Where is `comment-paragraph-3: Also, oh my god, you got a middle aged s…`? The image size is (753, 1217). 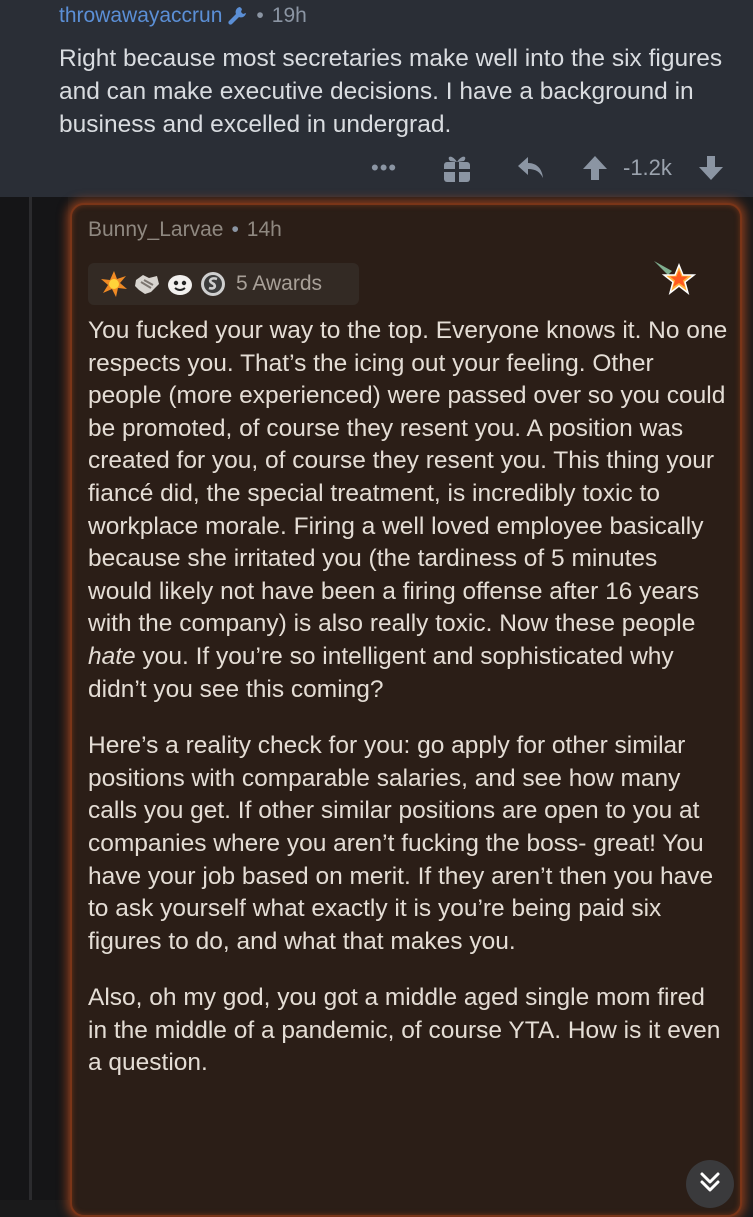 comment-paragraph-3: Also, oh my god, you got a middle aged s… is located at coordinates (404, 1030).